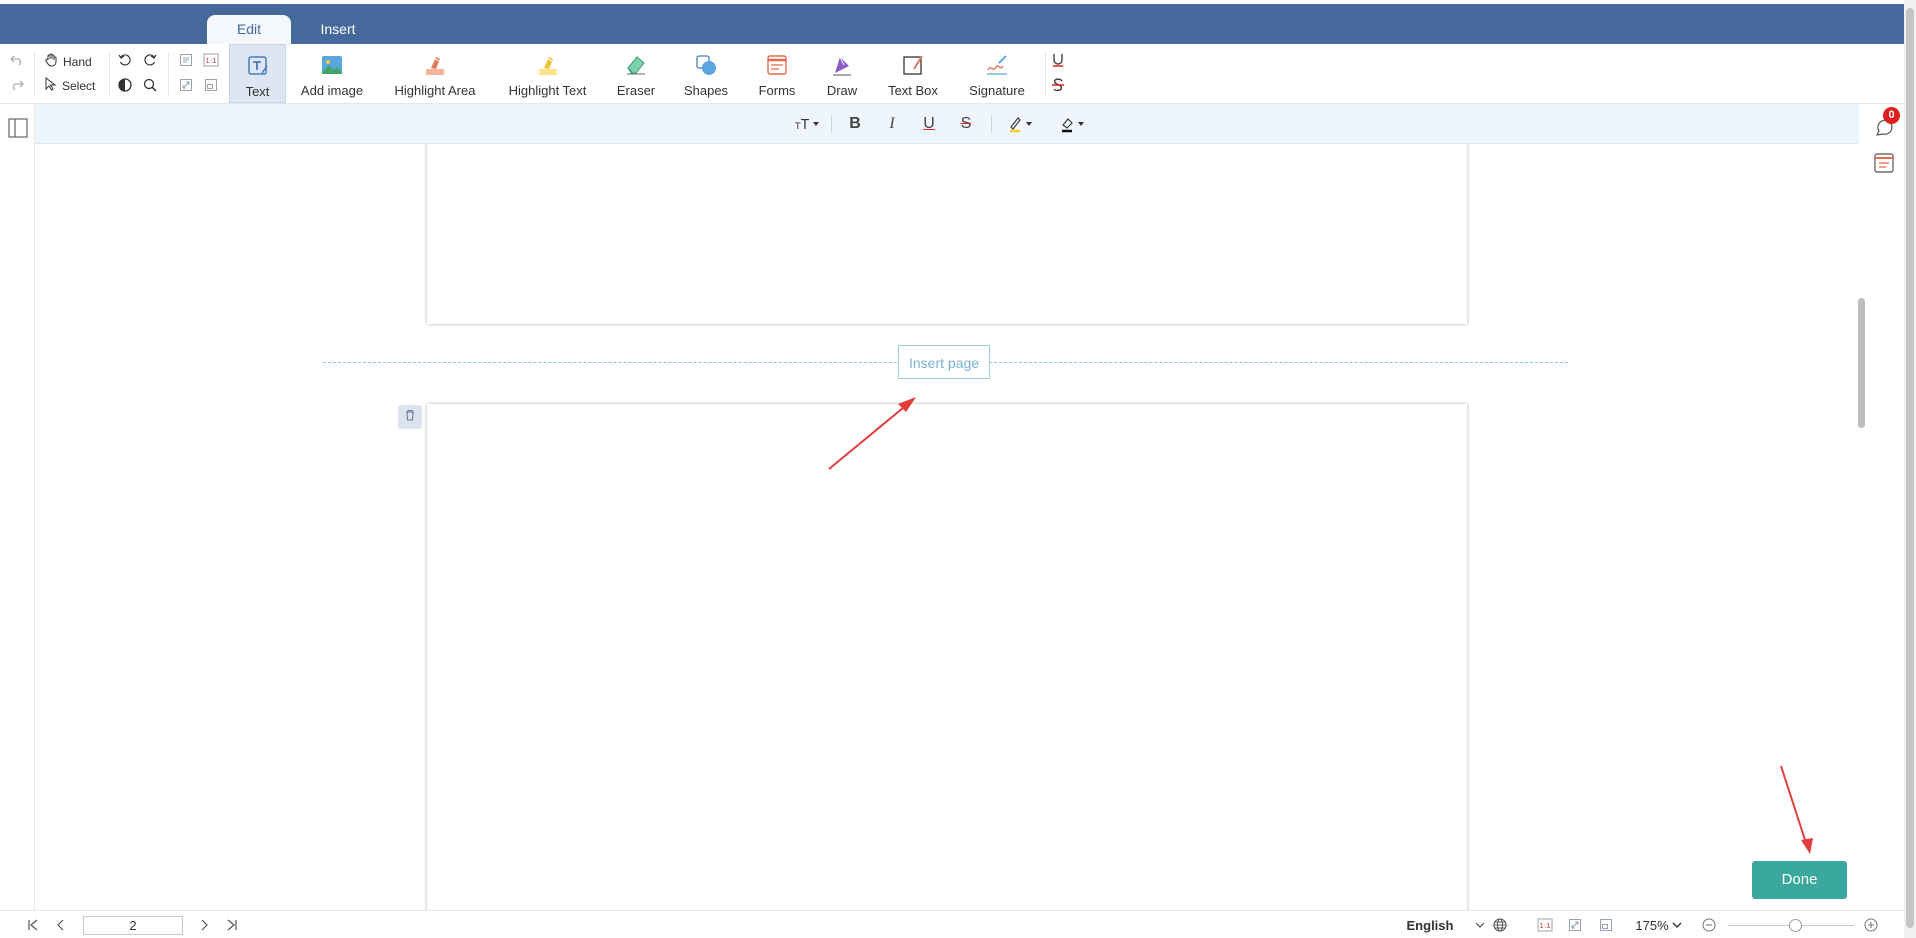  Describe the element at coordinates (1861, 527) in the screenshot. I see `document-scrollbar` at that location.